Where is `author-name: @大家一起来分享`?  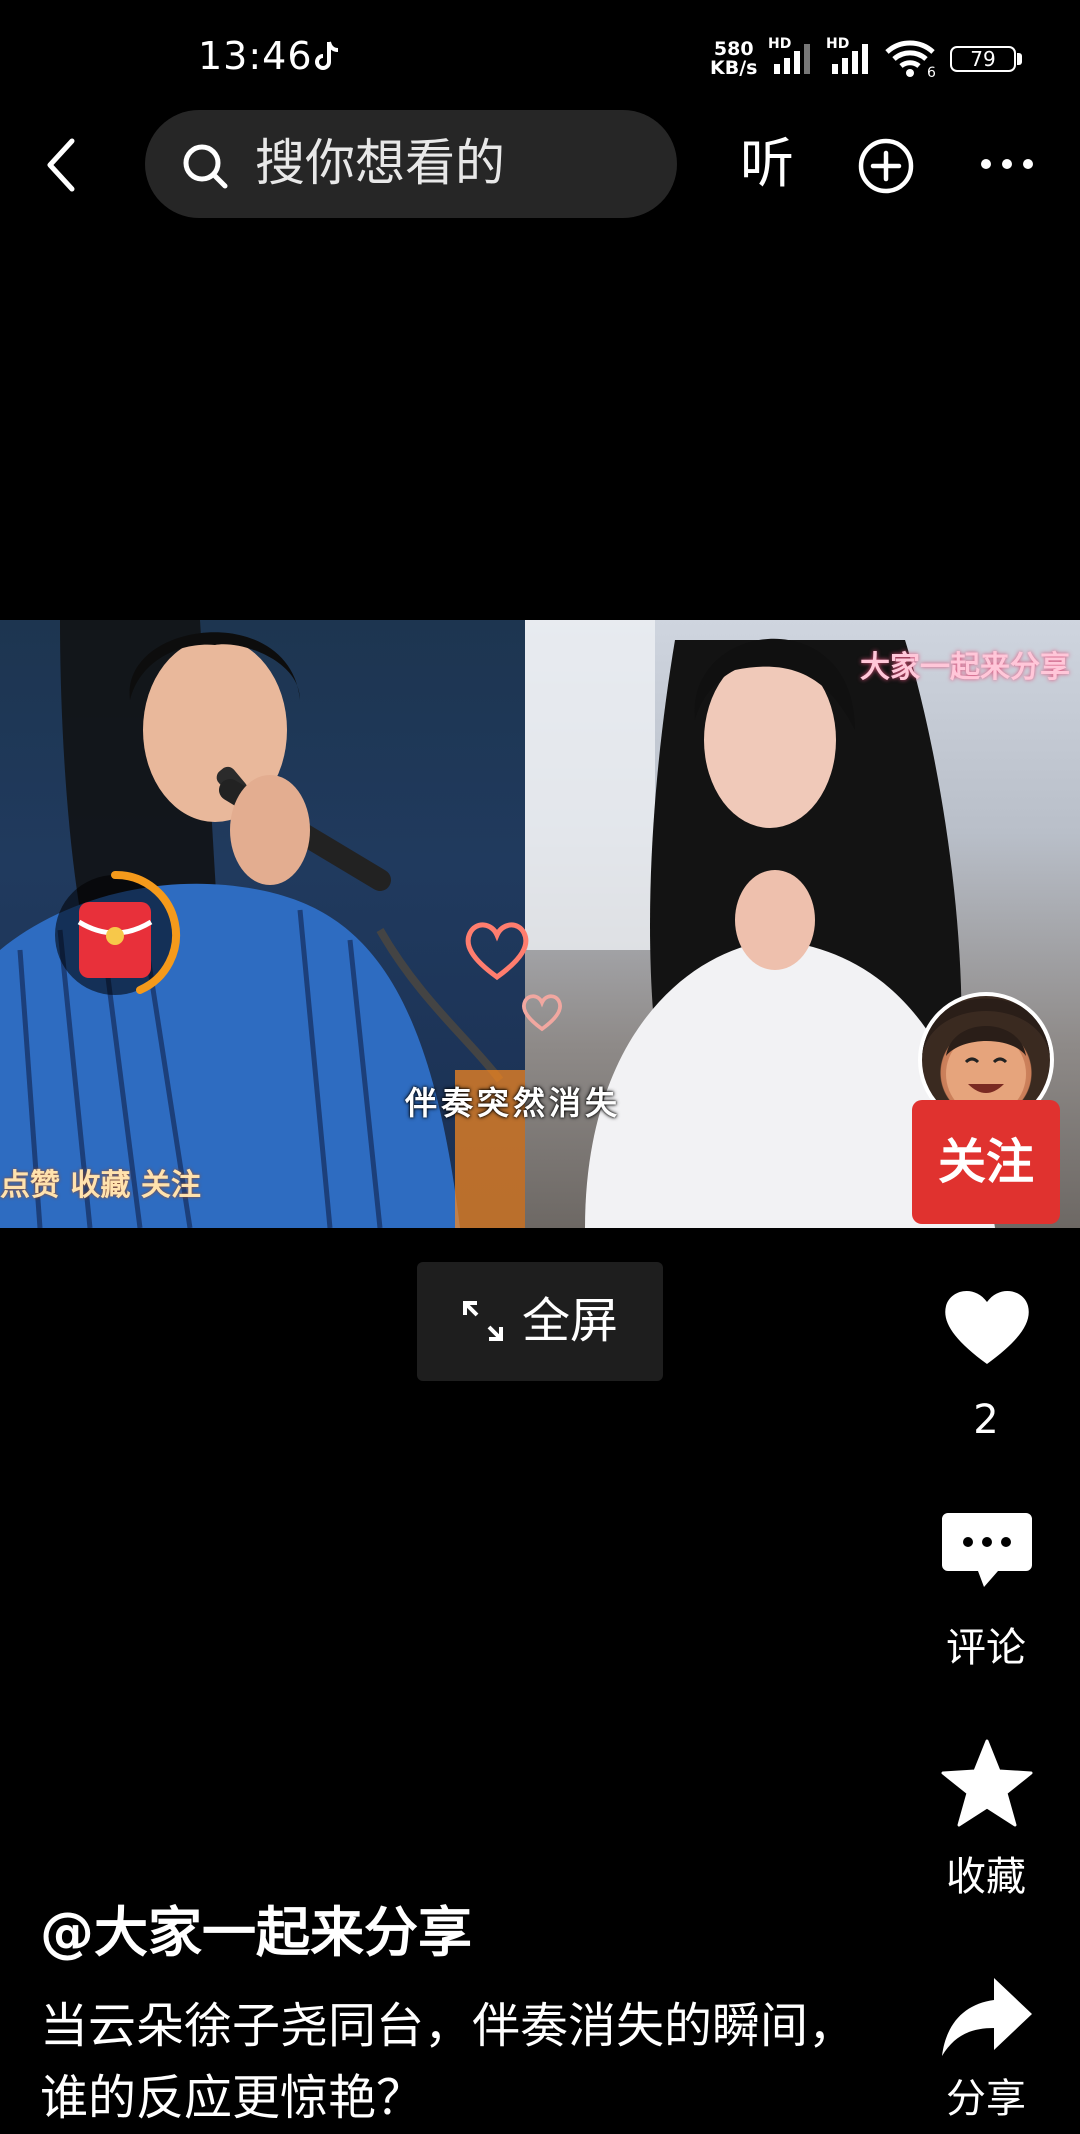 author-name: @大家一起来分享 is located at coordinates (256, 1933).